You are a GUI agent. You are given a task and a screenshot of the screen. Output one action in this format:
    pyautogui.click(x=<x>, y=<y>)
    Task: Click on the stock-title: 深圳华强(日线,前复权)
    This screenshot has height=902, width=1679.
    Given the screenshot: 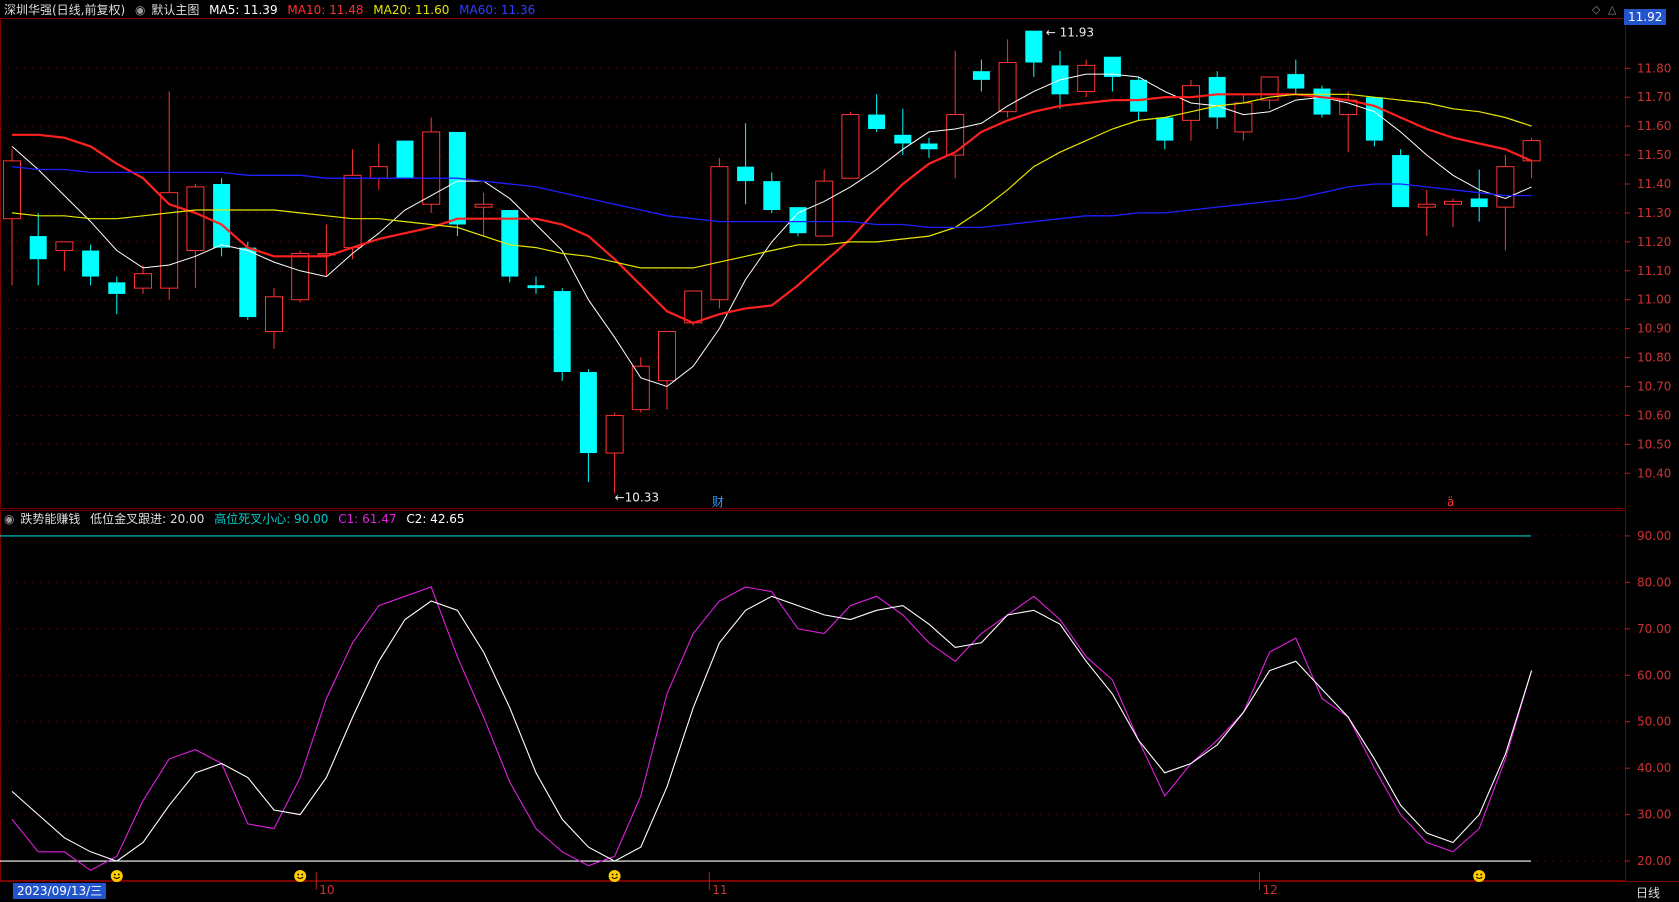 What is the action you would take?
    pyautogui.click(x=64, y=10)
    